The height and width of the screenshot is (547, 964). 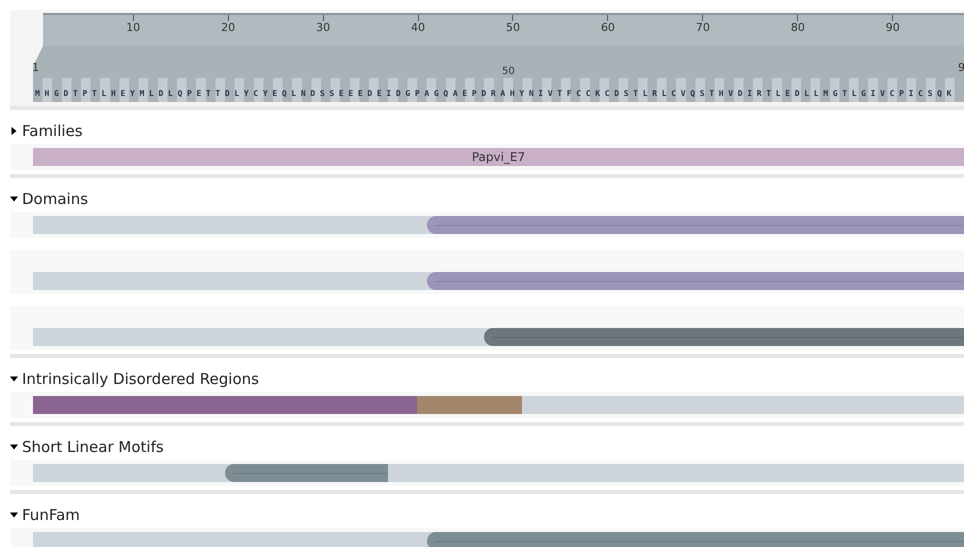 What do you see at coordinates (52, 131) in the screenshot?
I see `section-title: Families` at bounding box center [52, 131].